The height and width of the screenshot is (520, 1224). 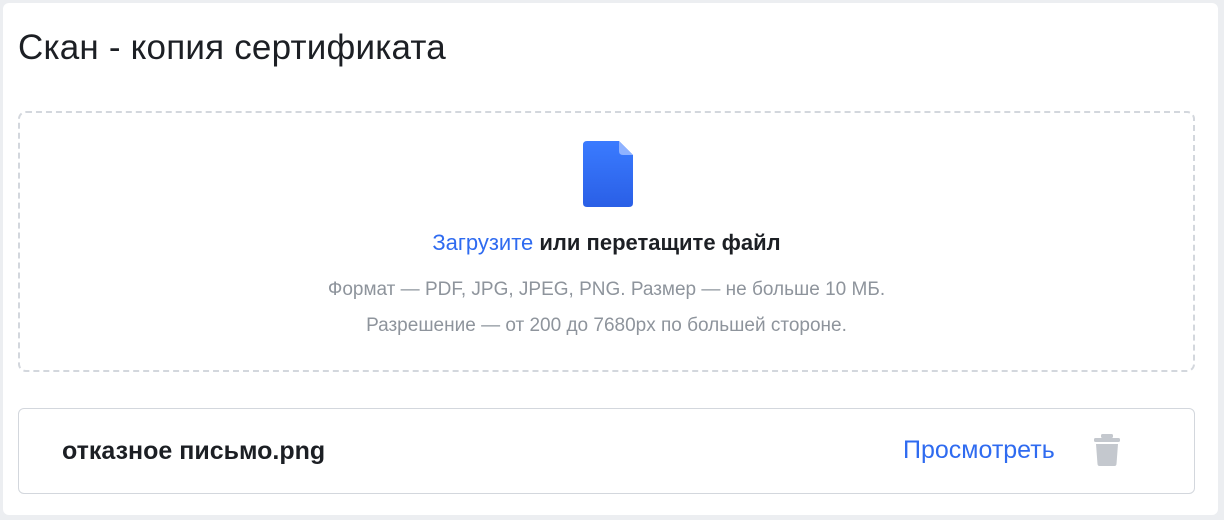 What do you see at coordinates (608, 174) in the screenshot?
I see `file-icon` at bounding box center [608, 174].